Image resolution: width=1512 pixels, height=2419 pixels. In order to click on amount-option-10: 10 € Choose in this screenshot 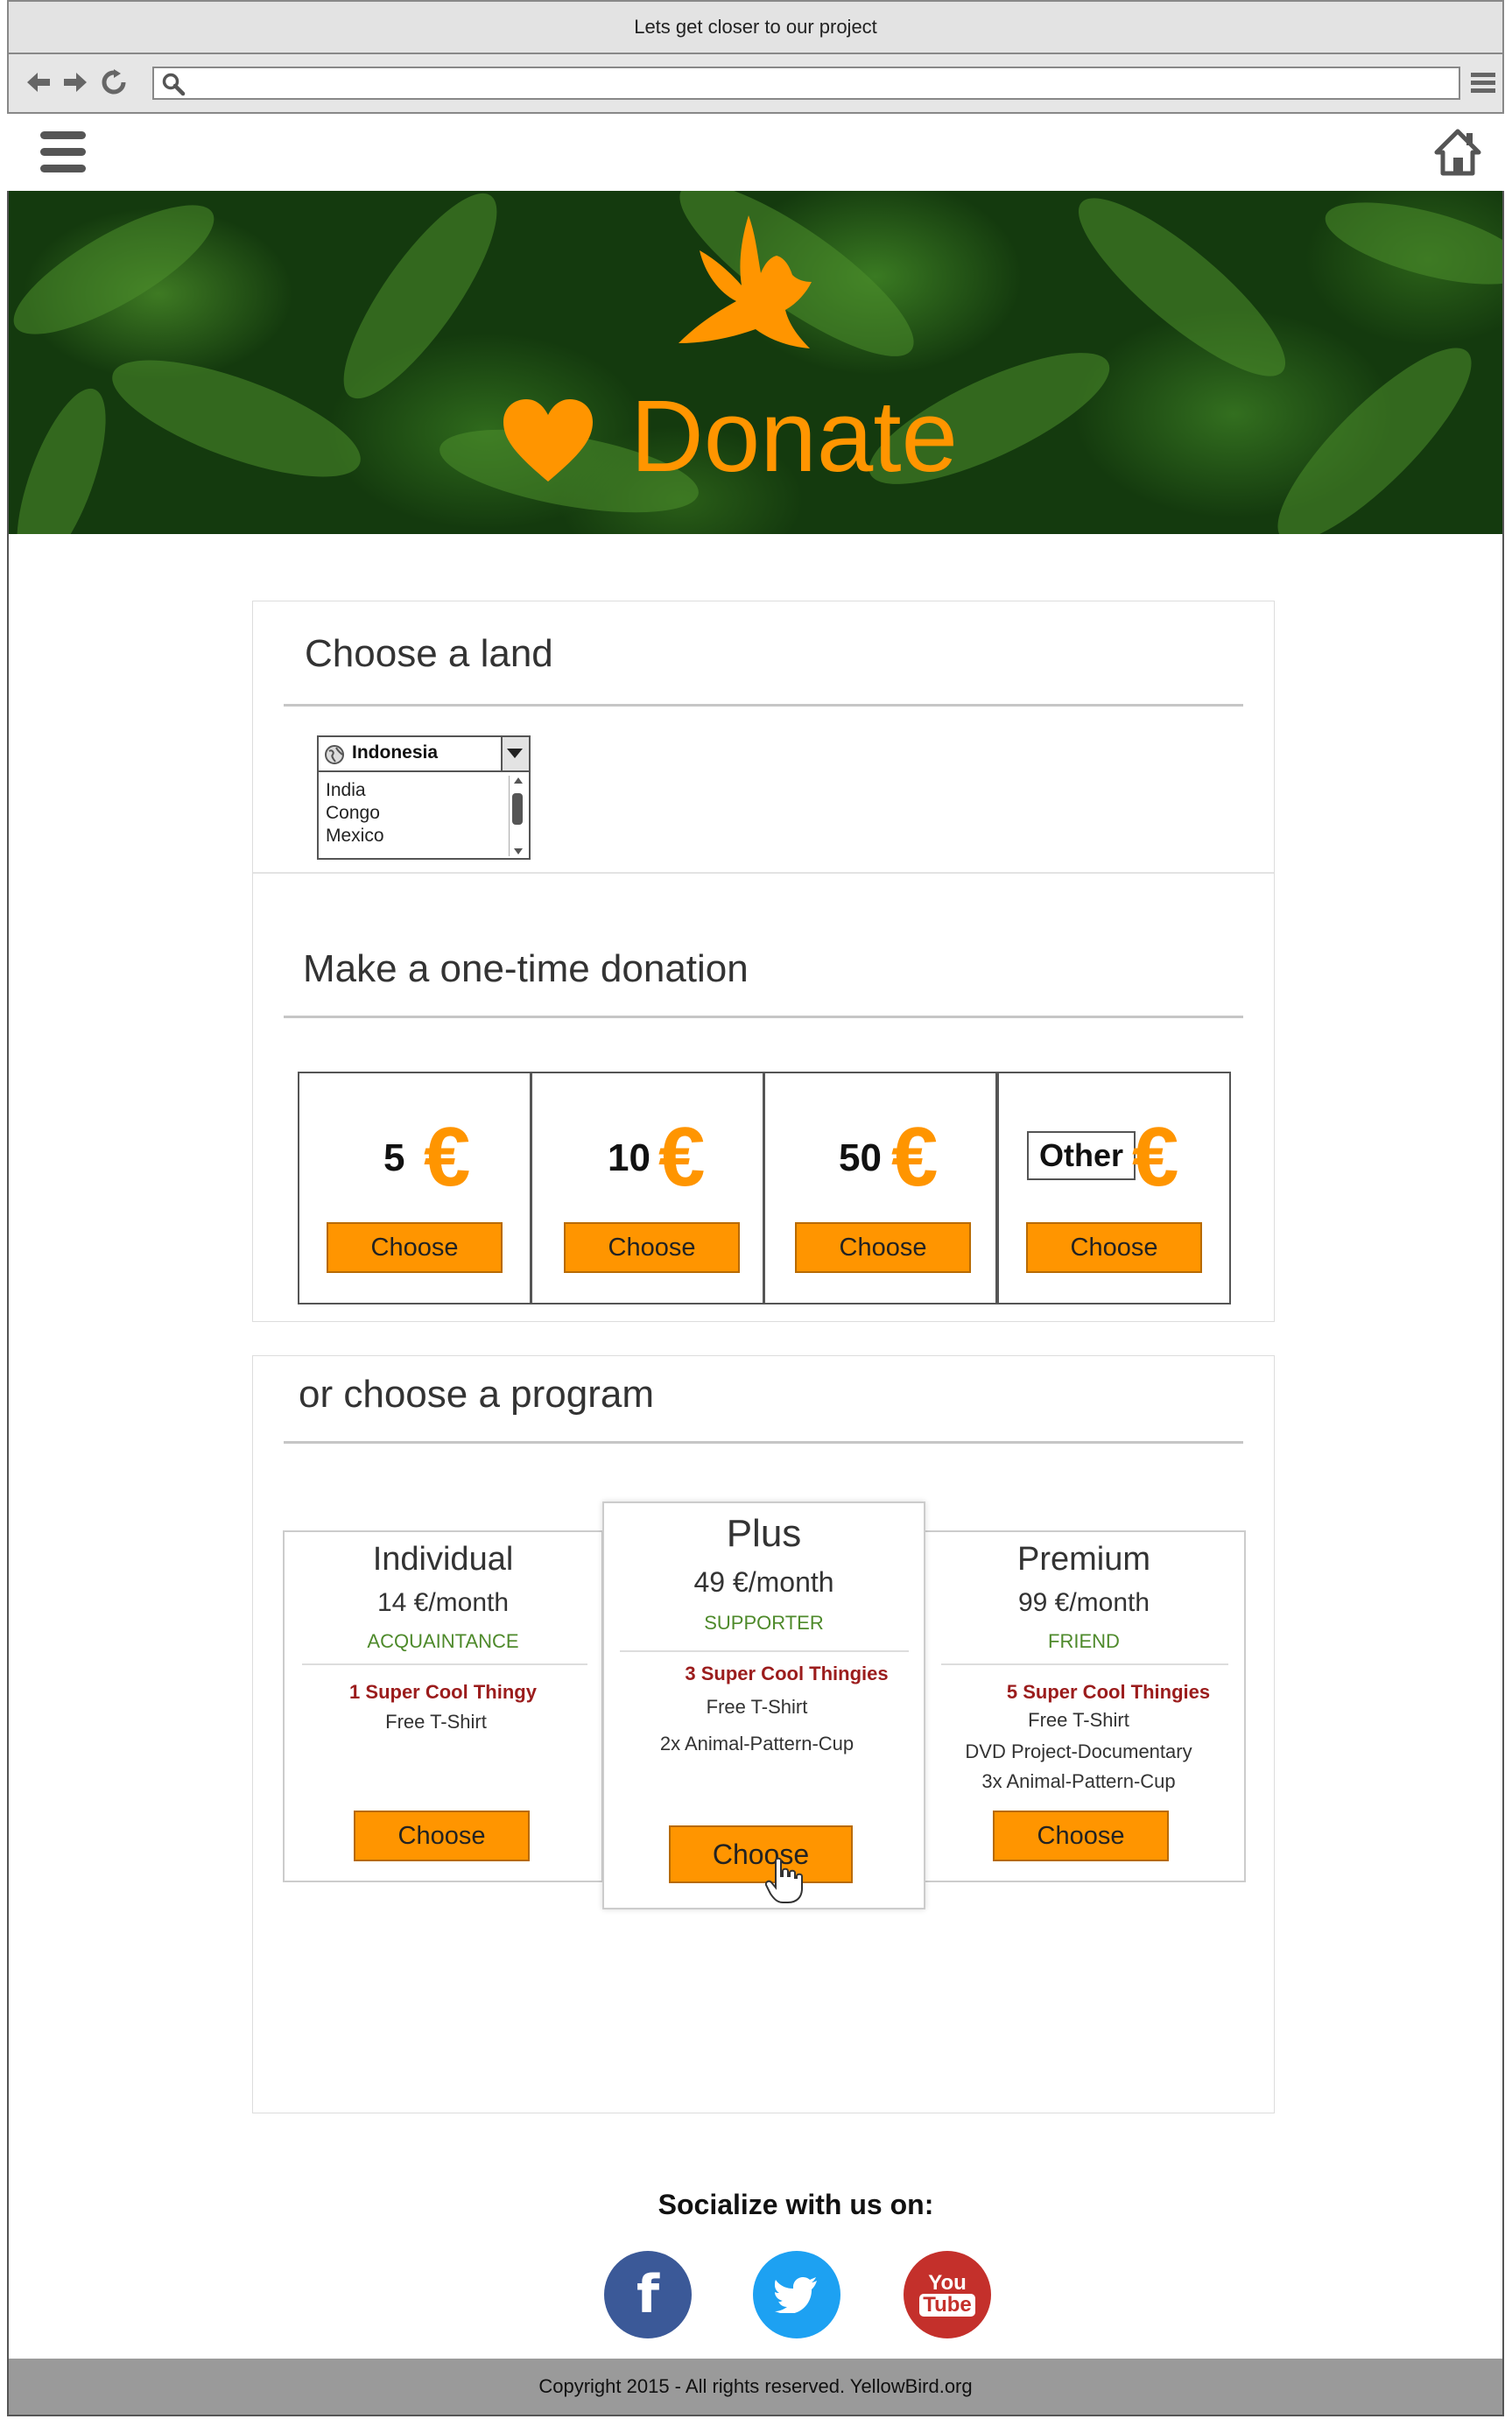, I will do `click(647, 1188)`.